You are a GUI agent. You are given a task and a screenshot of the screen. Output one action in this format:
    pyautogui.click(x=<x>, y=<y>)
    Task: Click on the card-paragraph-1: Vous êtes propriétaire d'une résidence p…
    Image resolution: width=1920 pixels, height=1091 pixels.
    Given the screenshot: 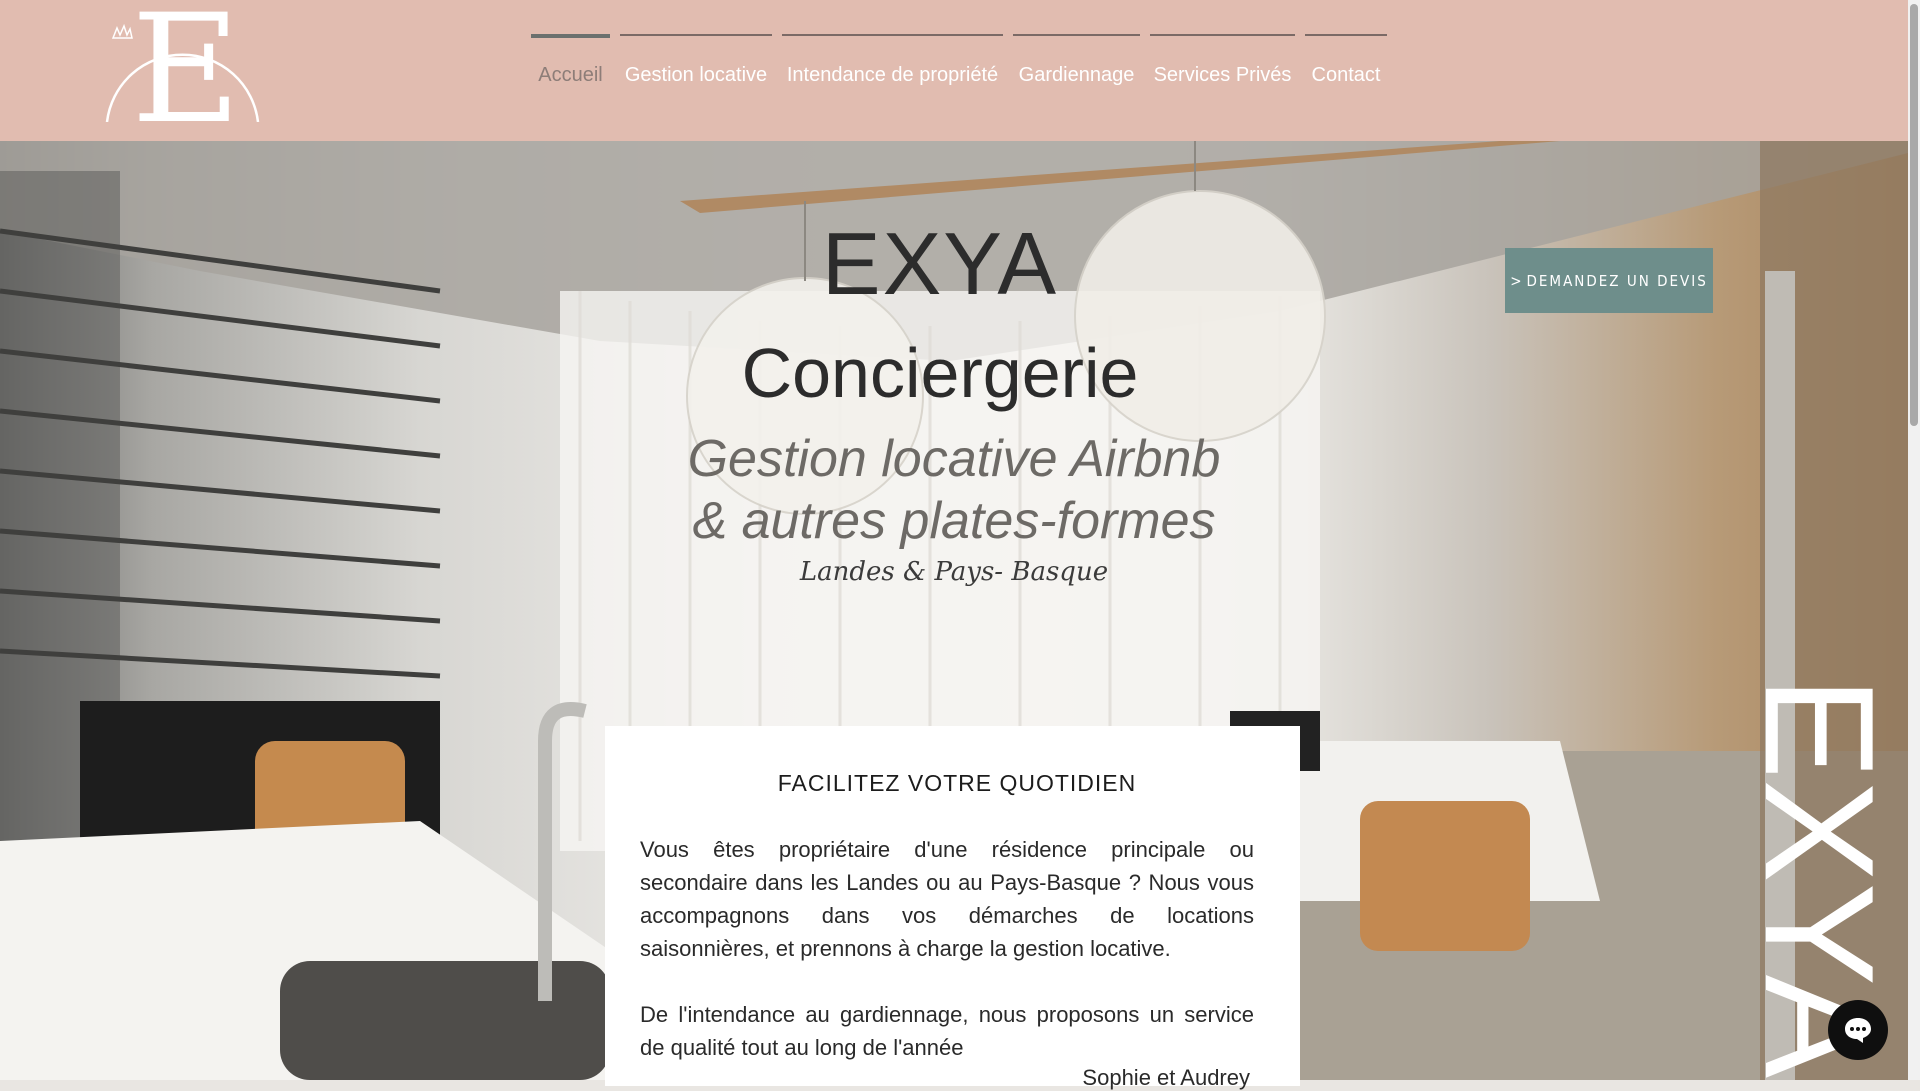 What is the action you would take?
    pyautogui.click(x=947, y=899)
    